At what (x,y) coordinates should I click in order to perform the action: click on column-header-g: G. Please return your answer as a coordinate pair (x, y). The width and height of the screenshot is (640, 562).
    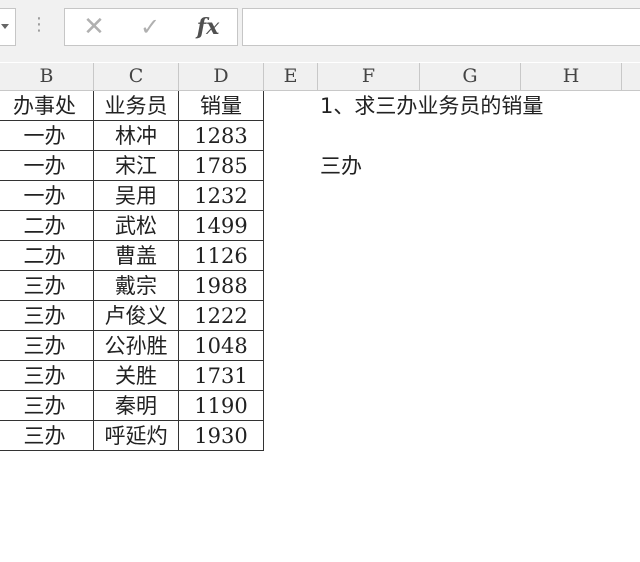
    Looking at the image, I should click on (470, 76).